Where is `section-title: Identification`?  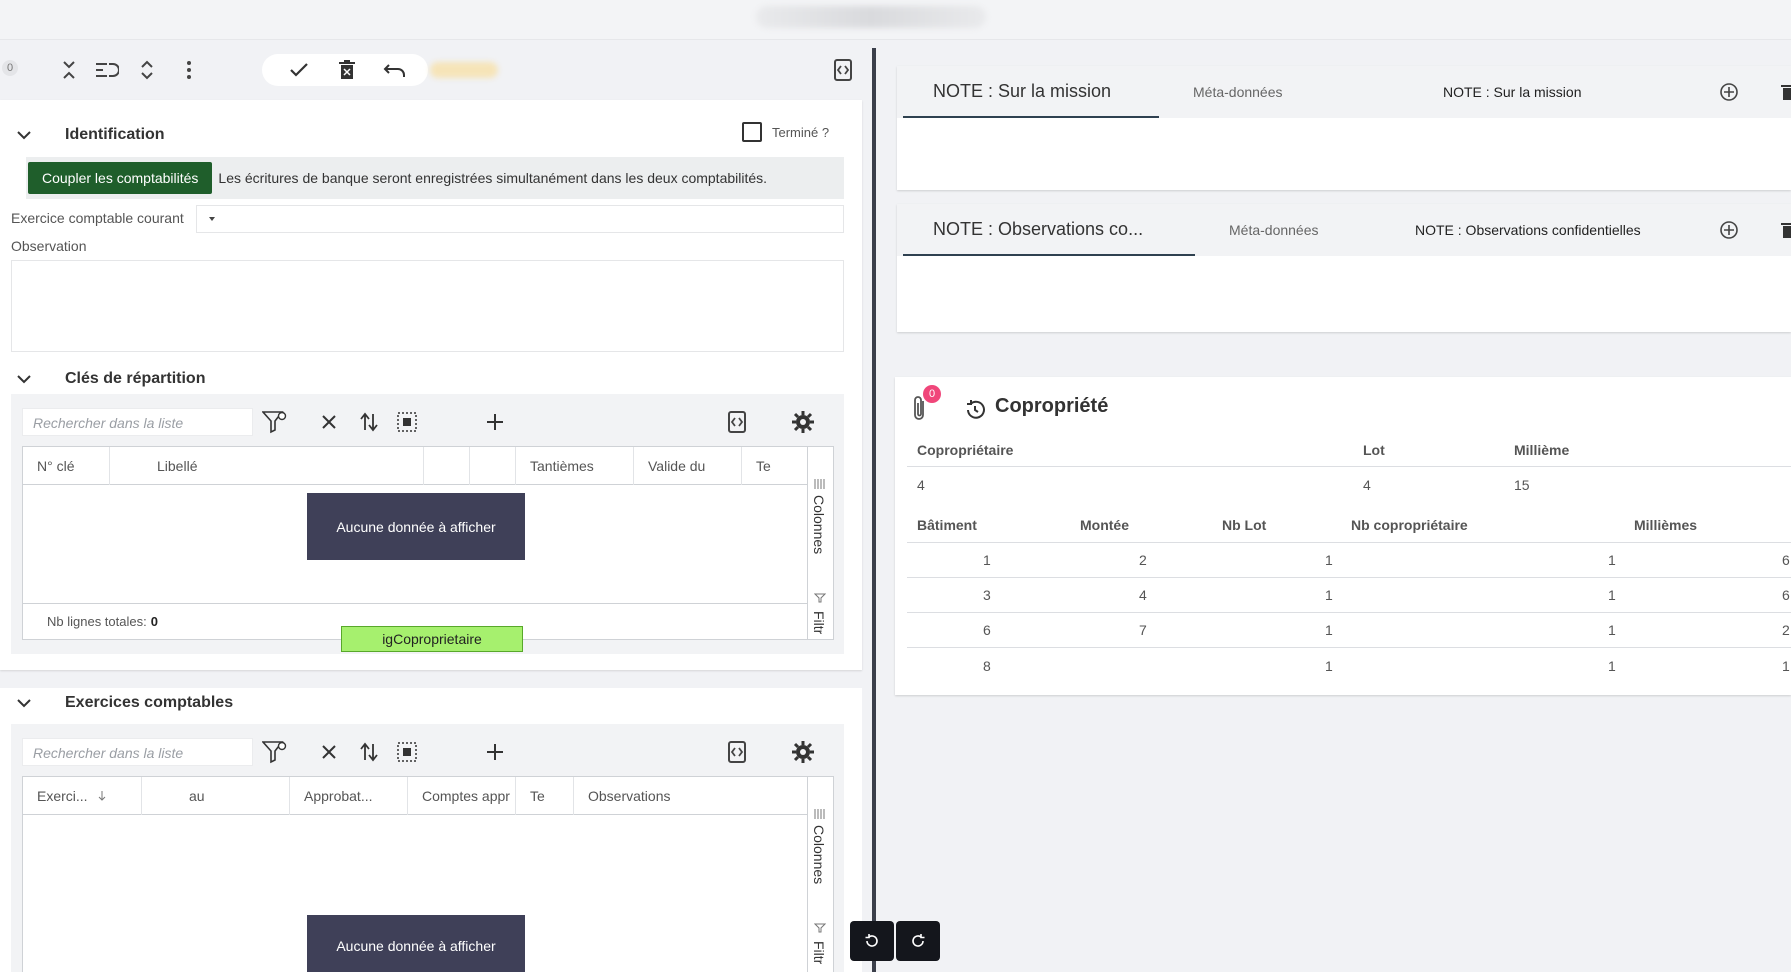 section-title: Identification is located at coordinates (115, 134).